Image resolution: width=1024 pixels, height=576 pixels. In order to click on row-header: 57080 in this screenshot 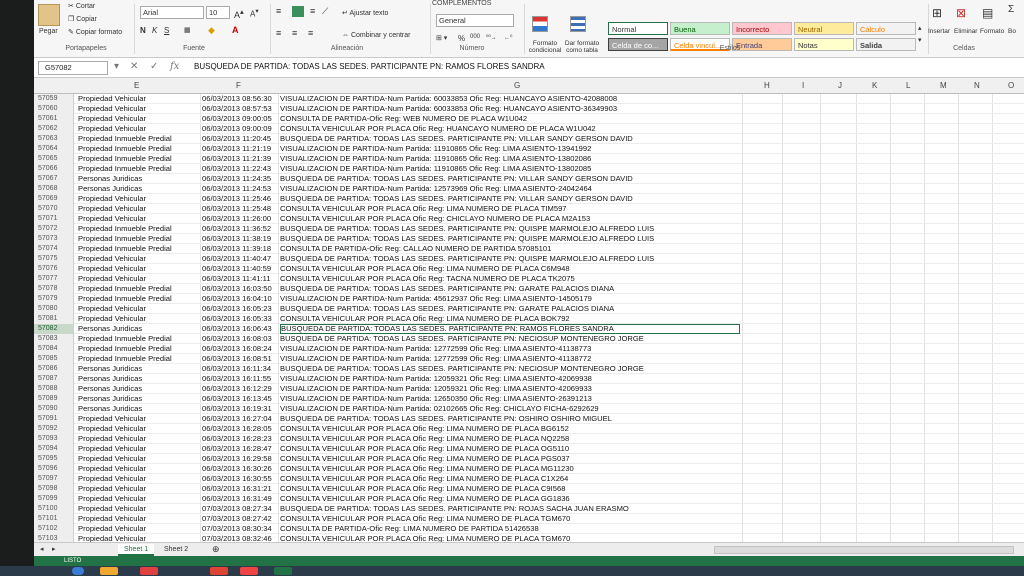, I will do `click(54, 309)`.